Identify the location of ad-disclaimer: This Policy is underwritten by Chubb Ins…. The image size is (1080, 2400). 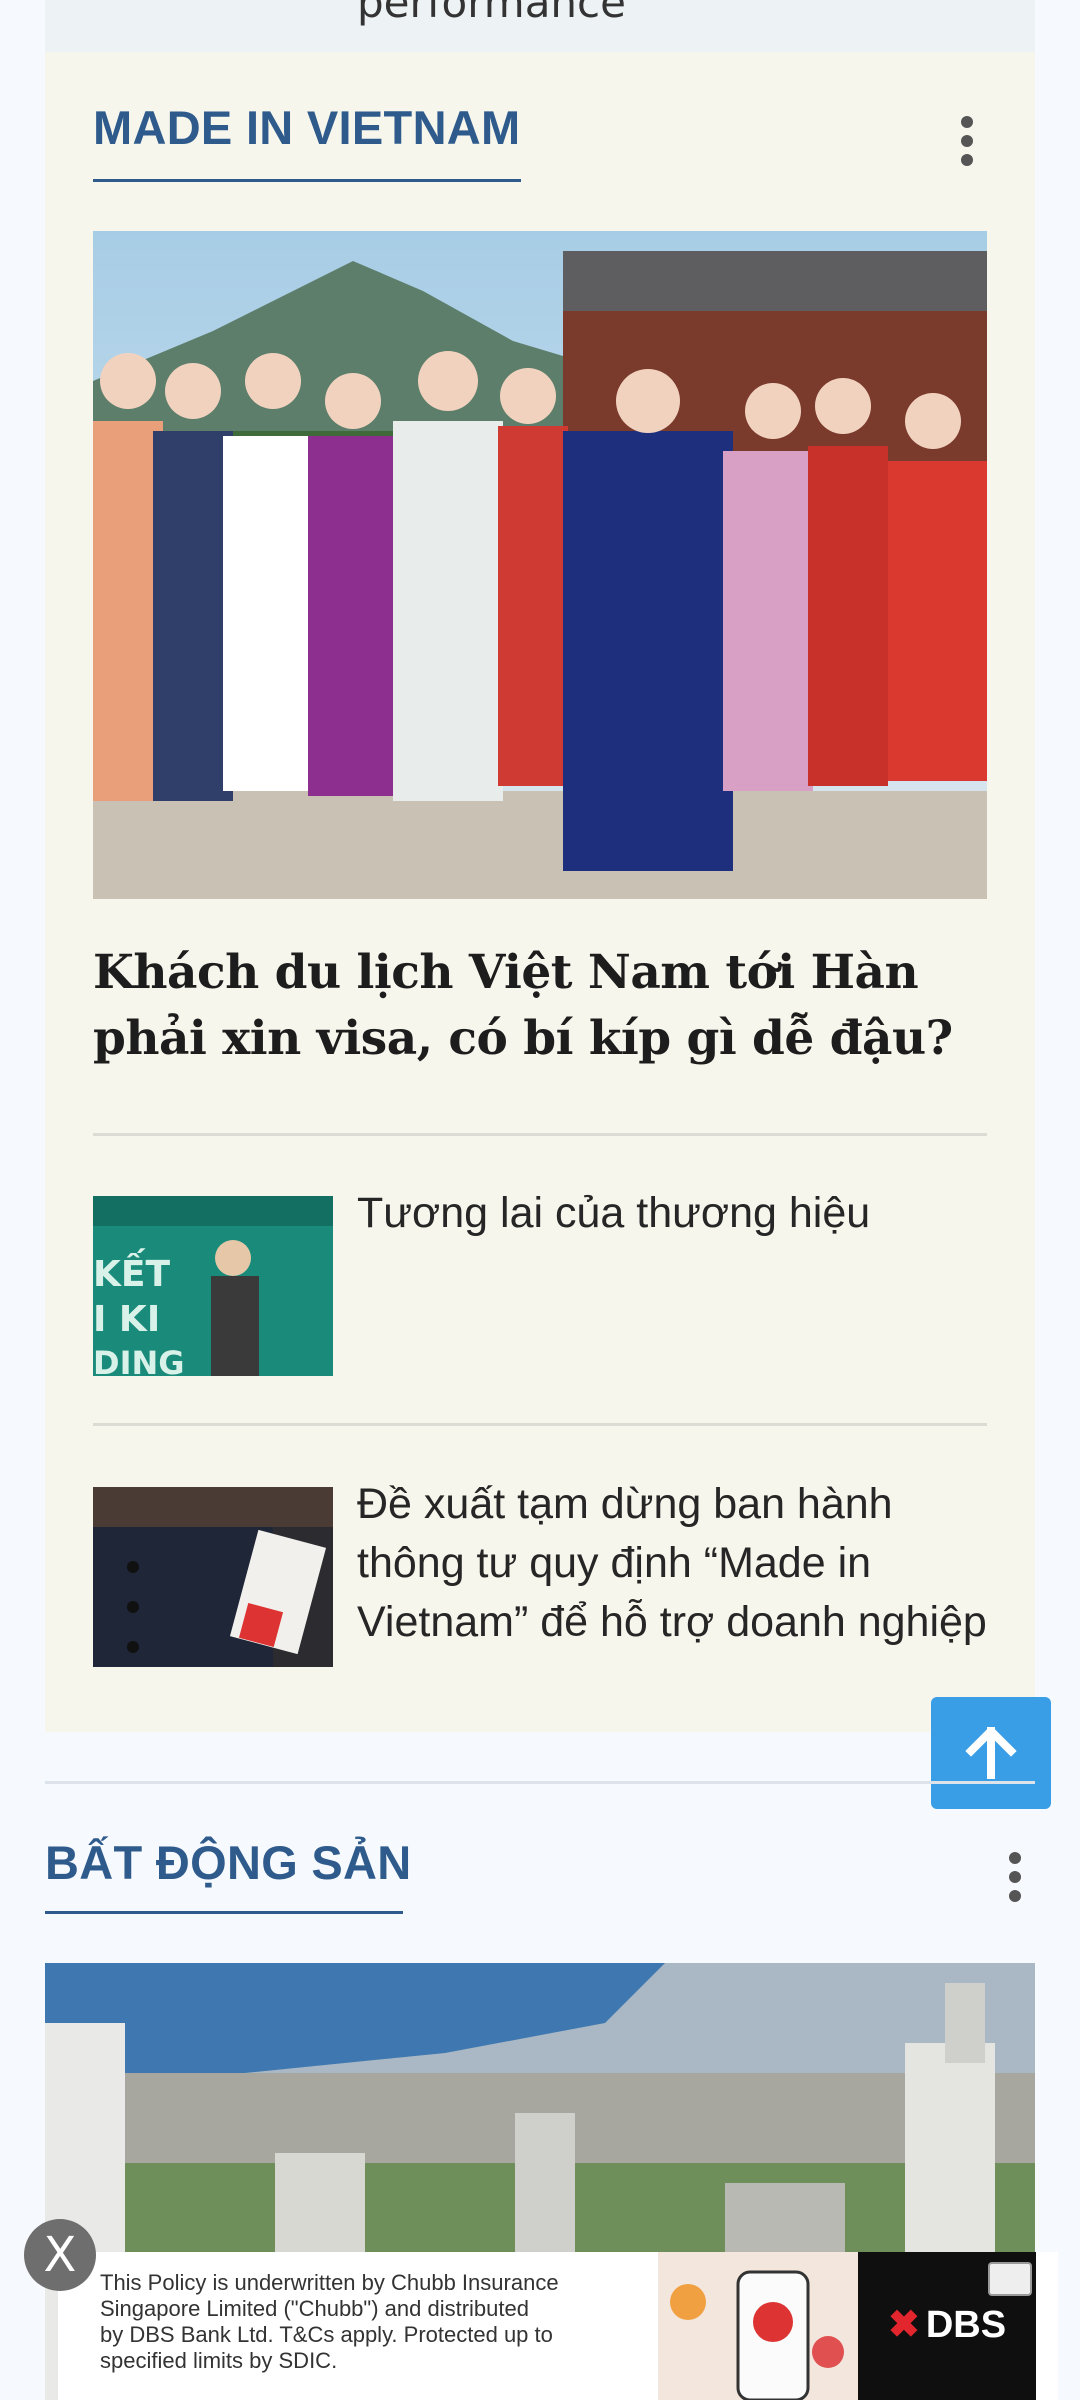
(380, 2322).